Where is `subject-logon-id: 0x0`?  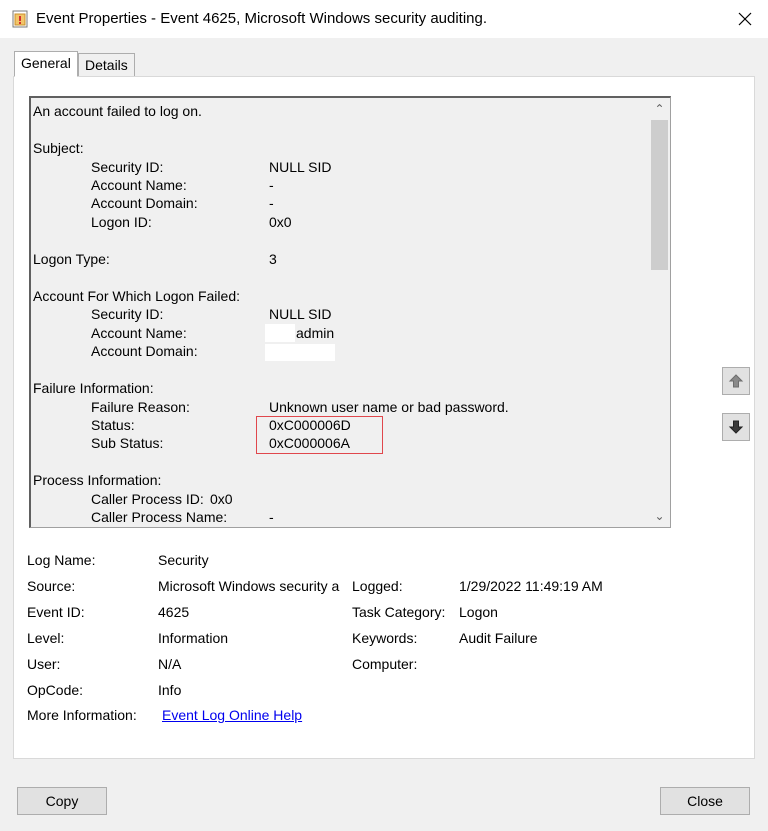 subject-logon-id: 0x0 is located at coordinates (280, 222).